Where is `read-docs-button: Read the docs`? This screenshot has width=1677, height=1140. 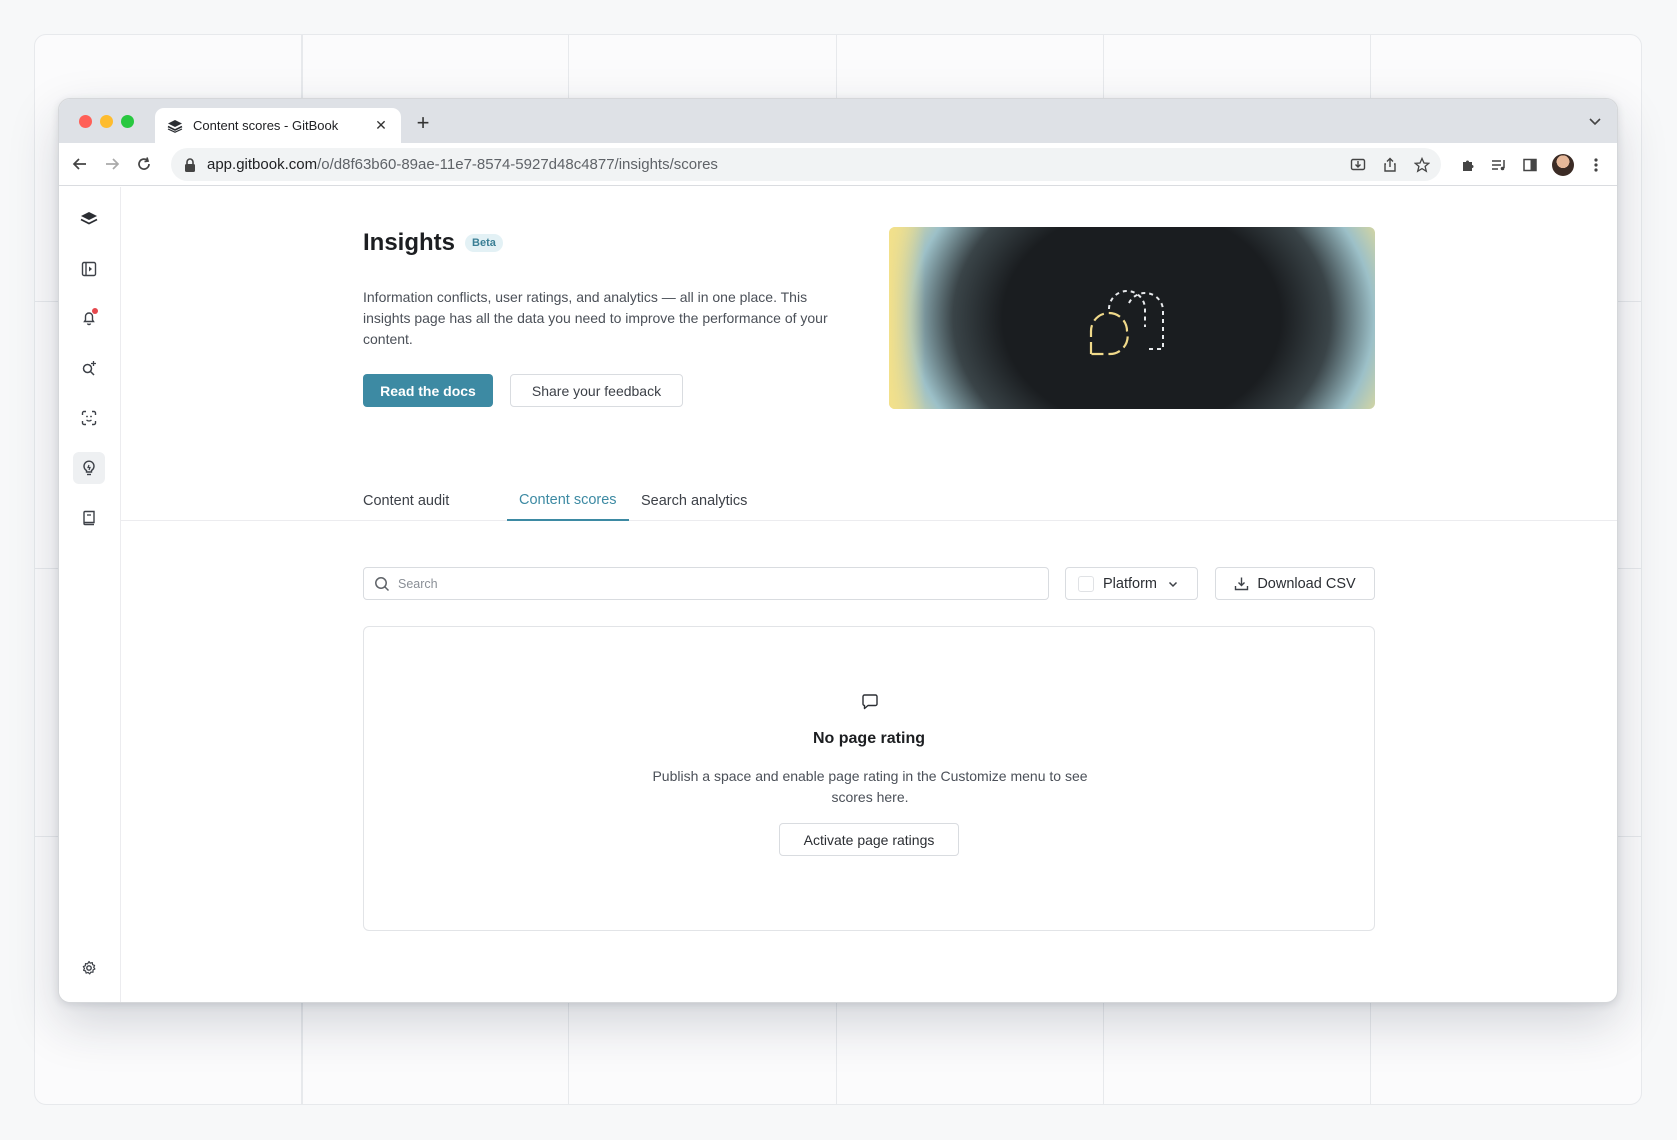
read-docs-button: Read the docs is located at coordinates (428, 390).